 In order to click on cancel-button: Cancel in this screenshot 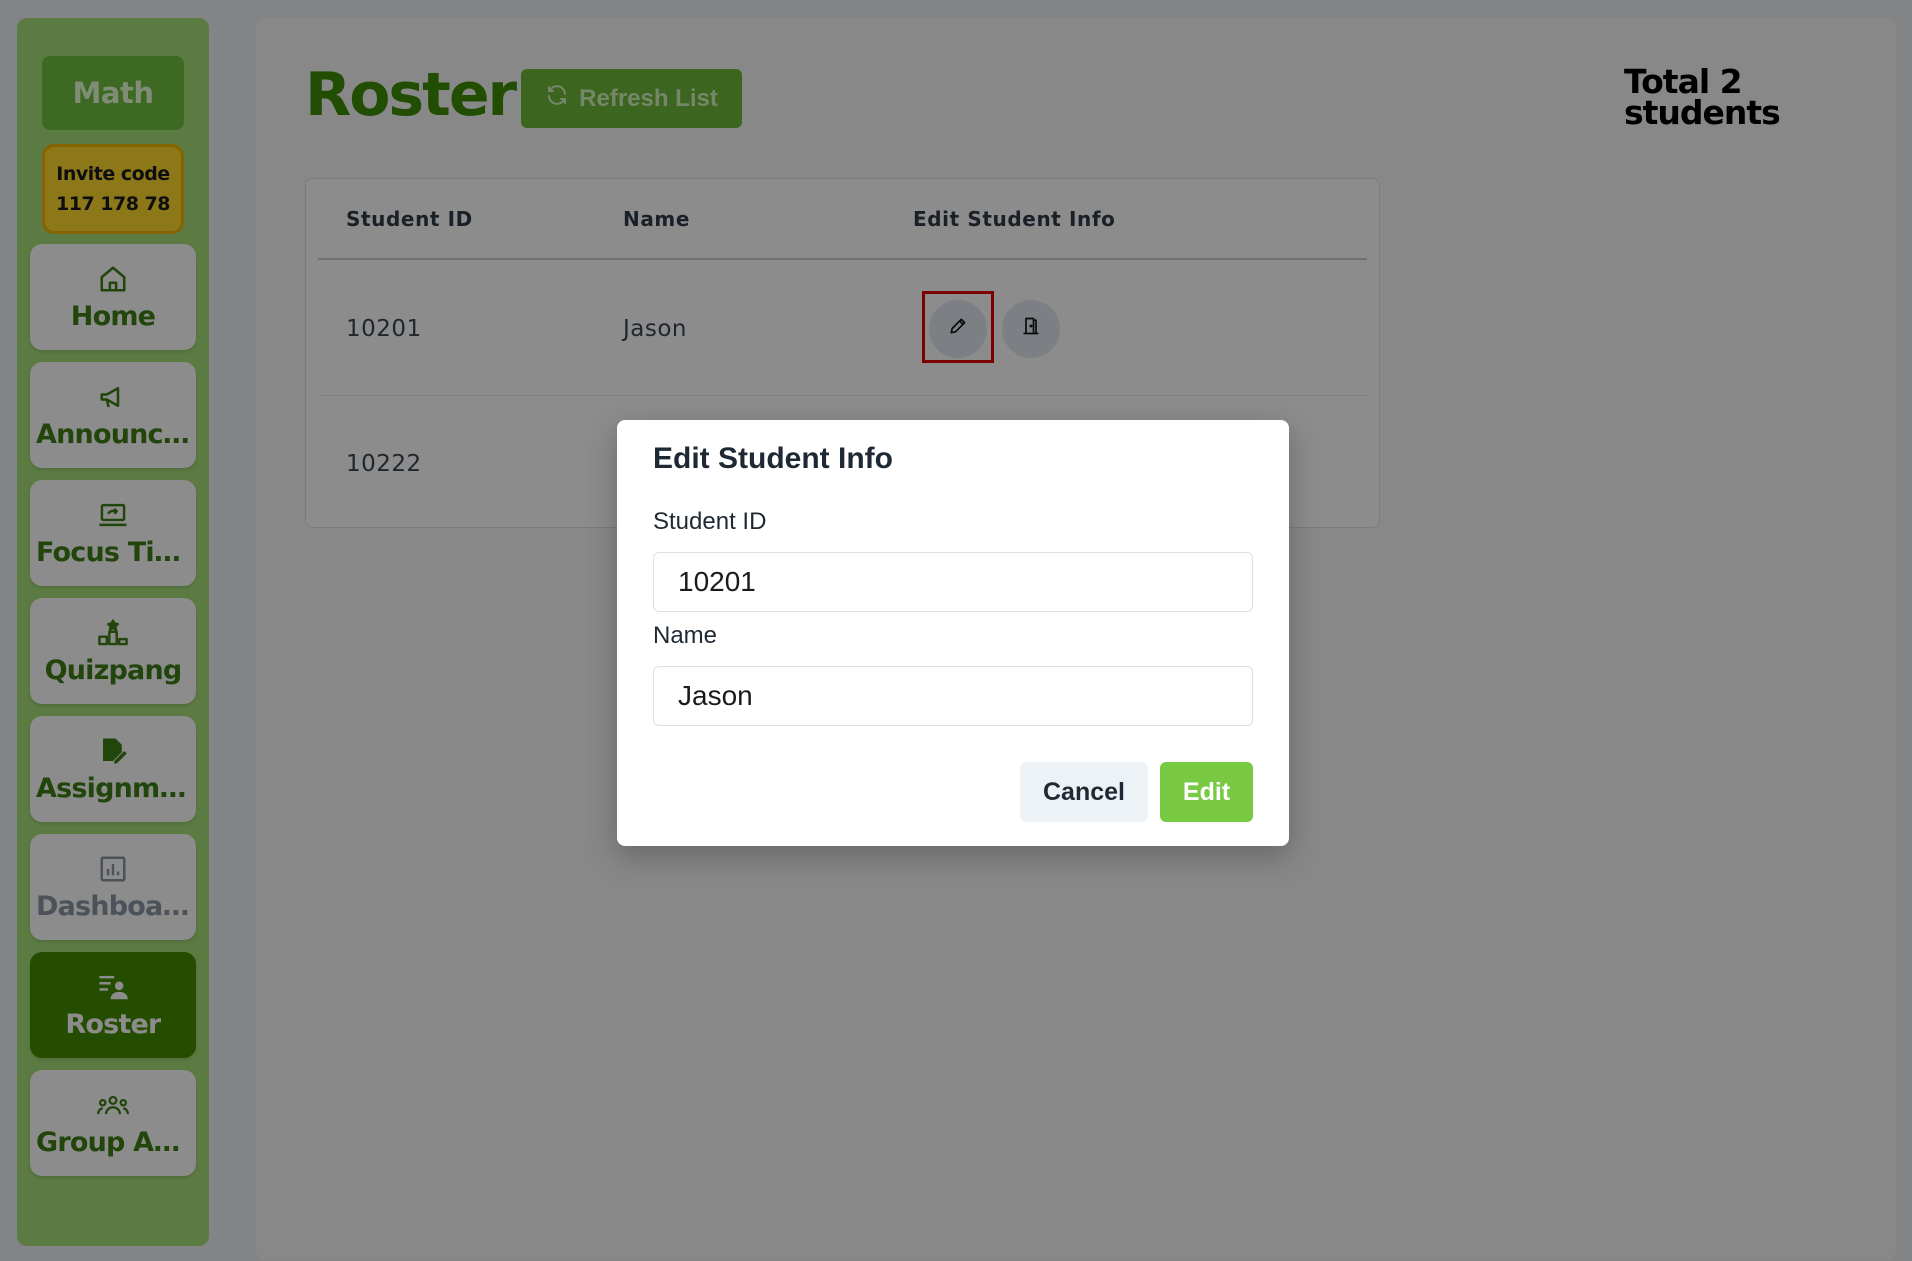, I will do `click(1084, 792)`.